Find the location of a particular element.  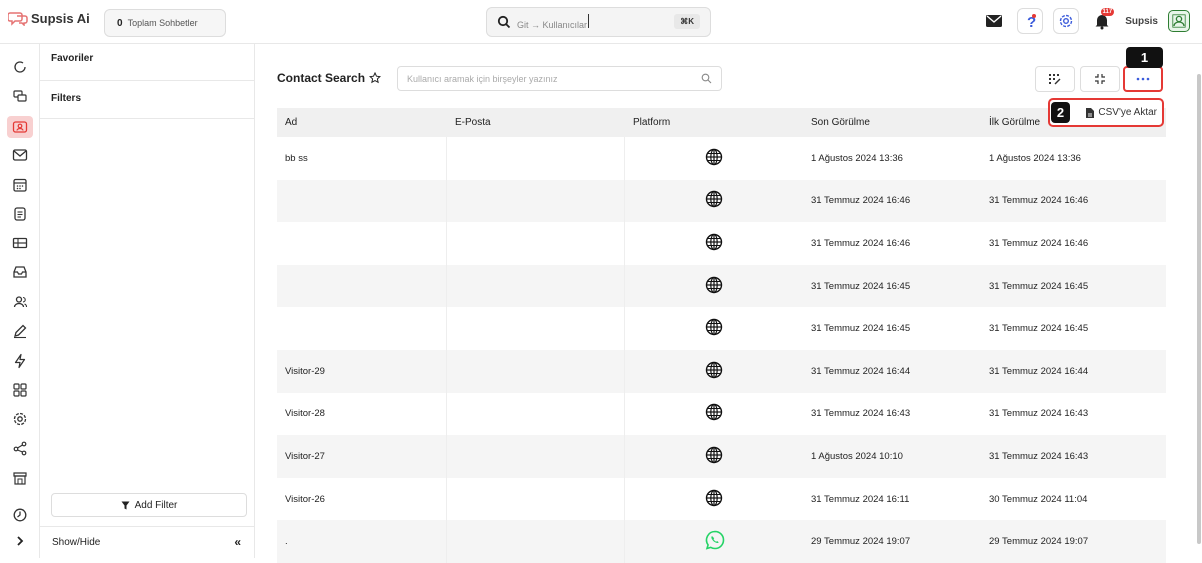

search-shortcut: ⌘K is located at coordinates (687, 21).